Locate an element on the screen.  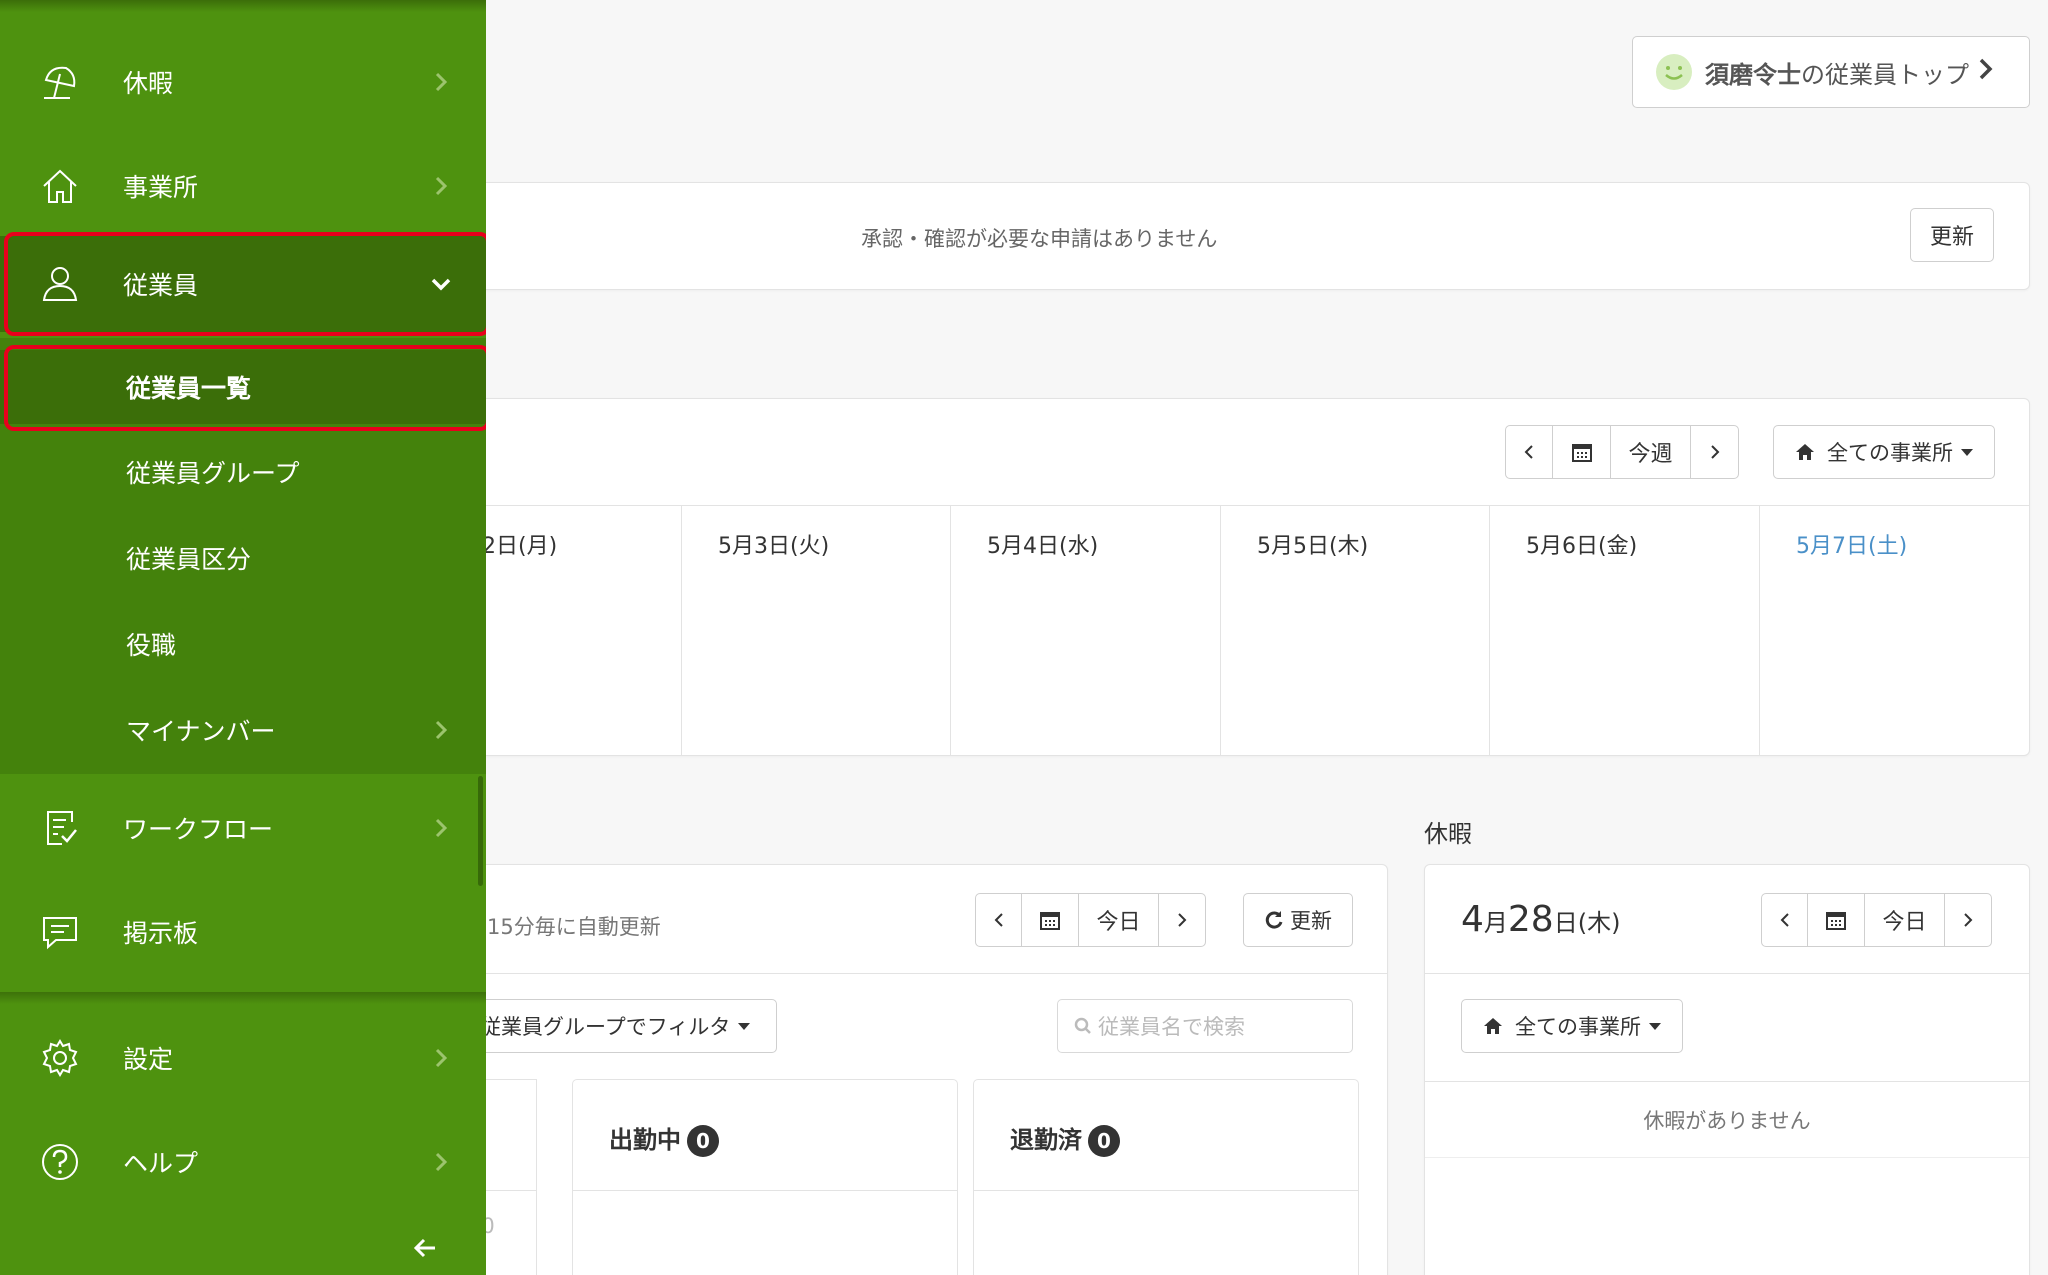
day-column: 5月5日(木) is located at coordinates (1355, 631).